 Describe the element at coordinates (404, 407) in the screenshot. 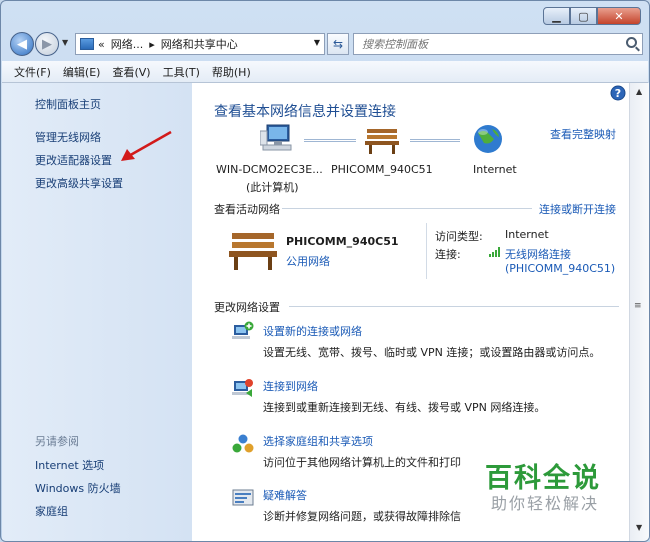

I see `task-connect-network-desc: 连接到或重新连接到无线、有线、拨号或 VPN 网络连接。` at that location.